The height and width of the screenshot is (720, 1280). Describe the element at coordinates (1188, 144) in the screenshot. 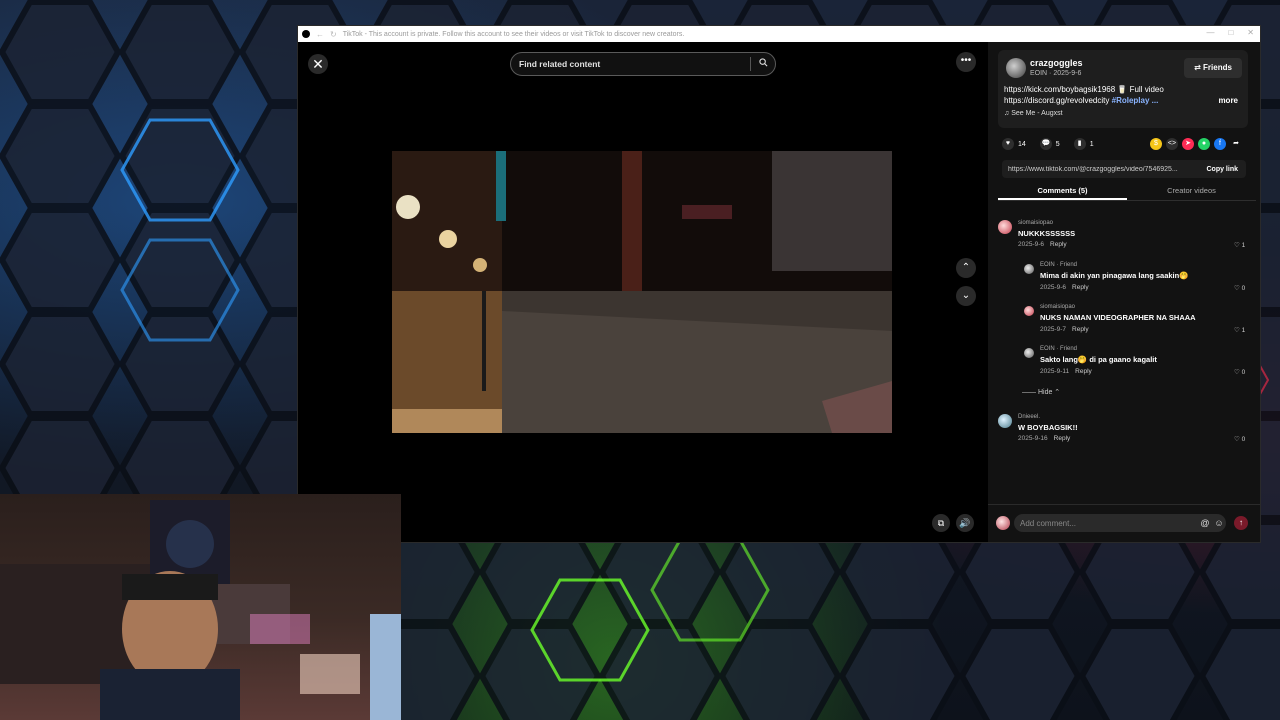

I see `send-icon: ➤` at that location.